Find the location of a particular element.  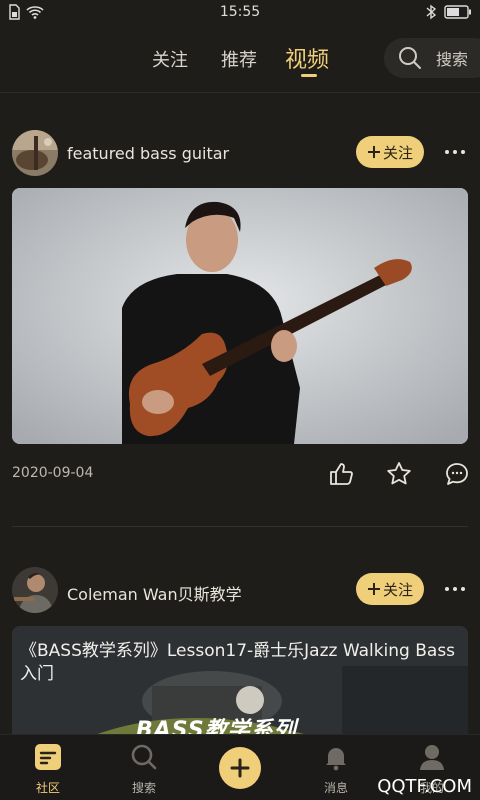

video-banner-text: BASS教学系列 is located at coordinates (216, 727).